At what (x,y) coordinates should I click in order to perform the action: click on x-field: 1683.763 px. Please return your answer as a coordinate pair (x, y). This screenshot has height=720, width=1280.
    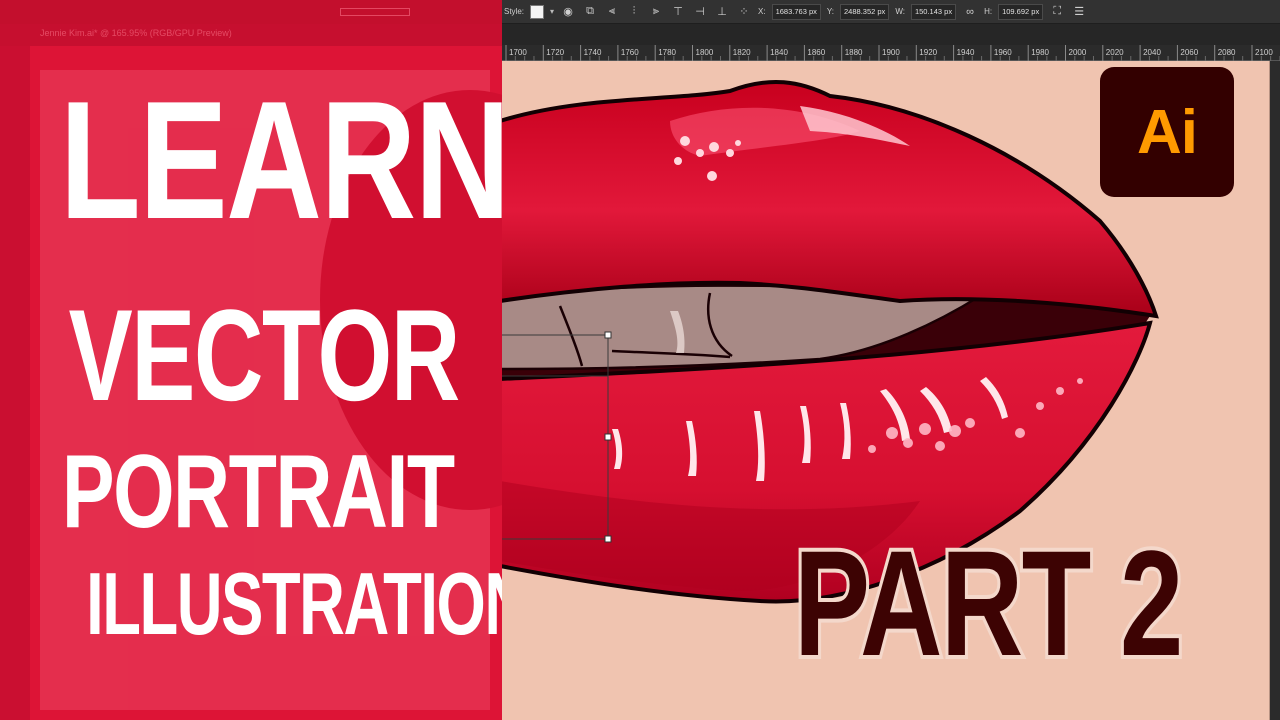
    Looking at the image, I should click on (796, 11).